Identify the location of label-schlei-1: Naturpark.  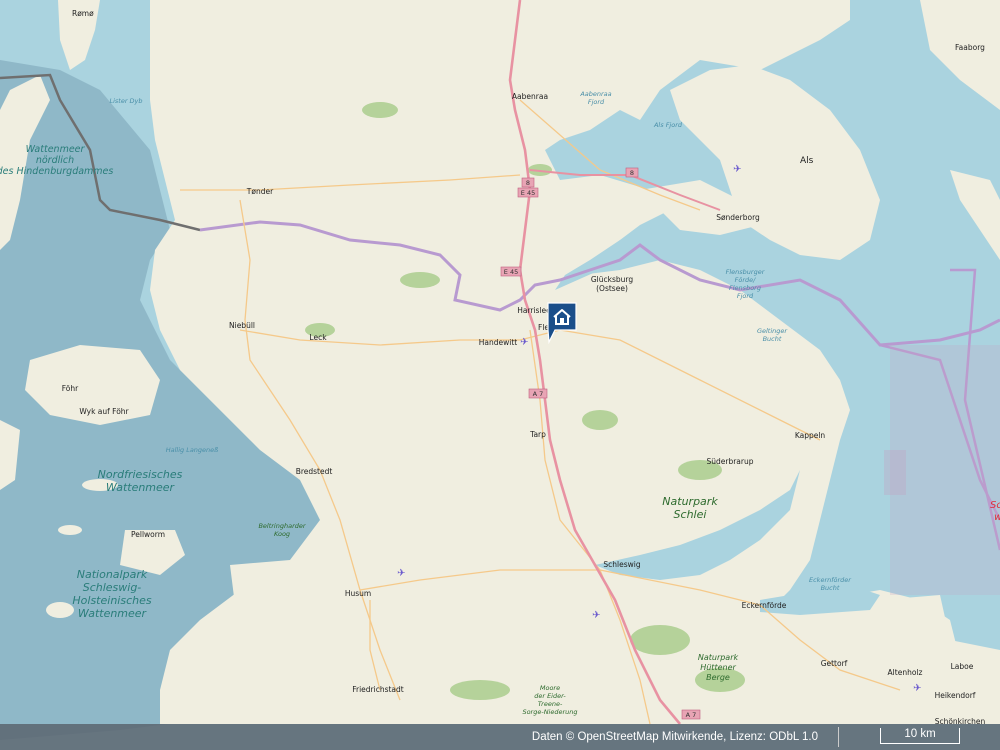
(690, 501).